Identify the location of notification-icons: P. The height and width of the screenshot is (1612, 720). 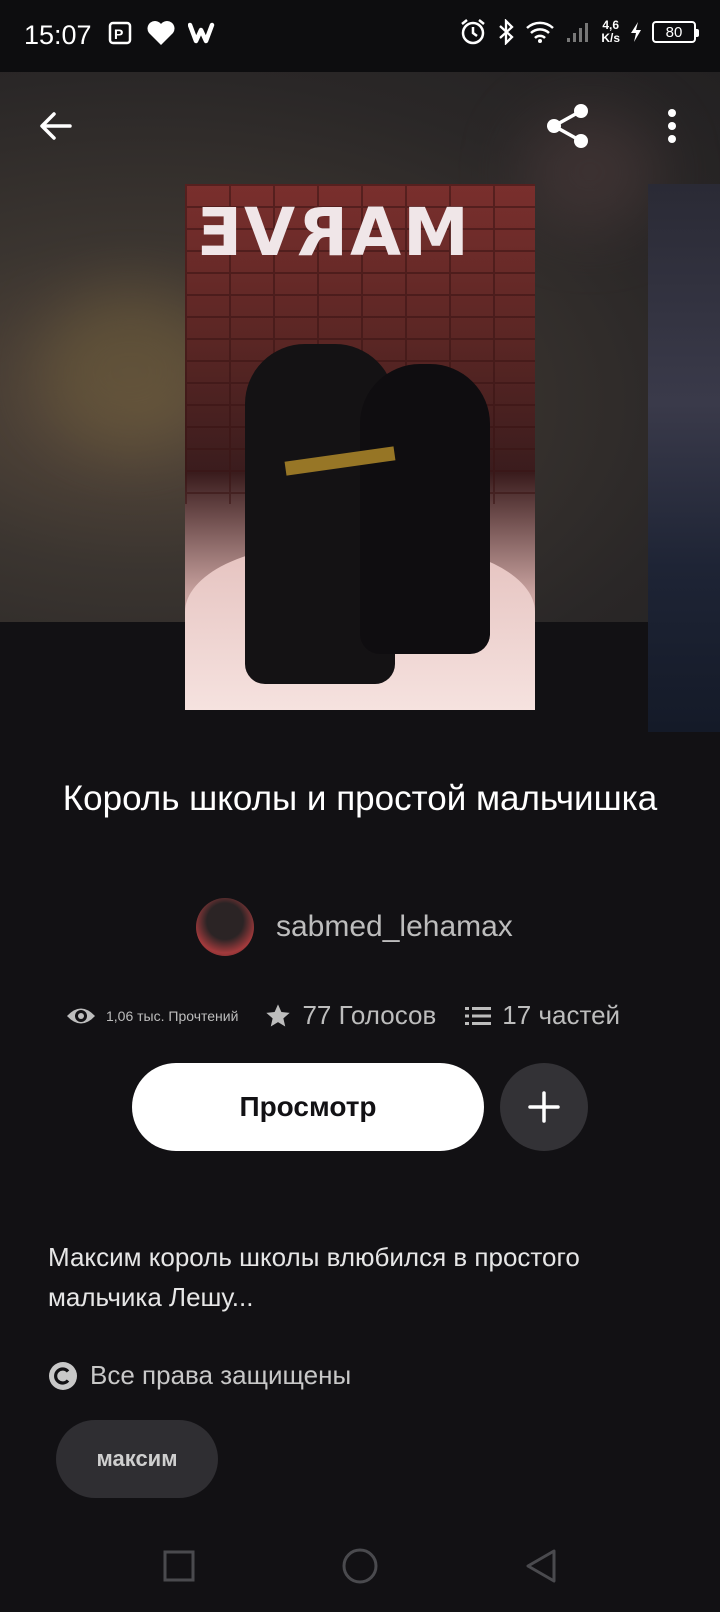
(164, 33).